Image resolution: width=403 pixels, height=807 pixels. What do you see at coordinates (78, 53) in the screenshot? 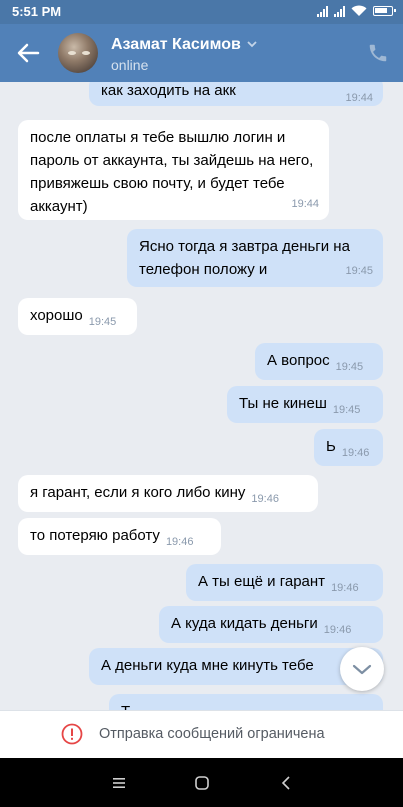
I see `avatar` at bounding box center [78, 53].